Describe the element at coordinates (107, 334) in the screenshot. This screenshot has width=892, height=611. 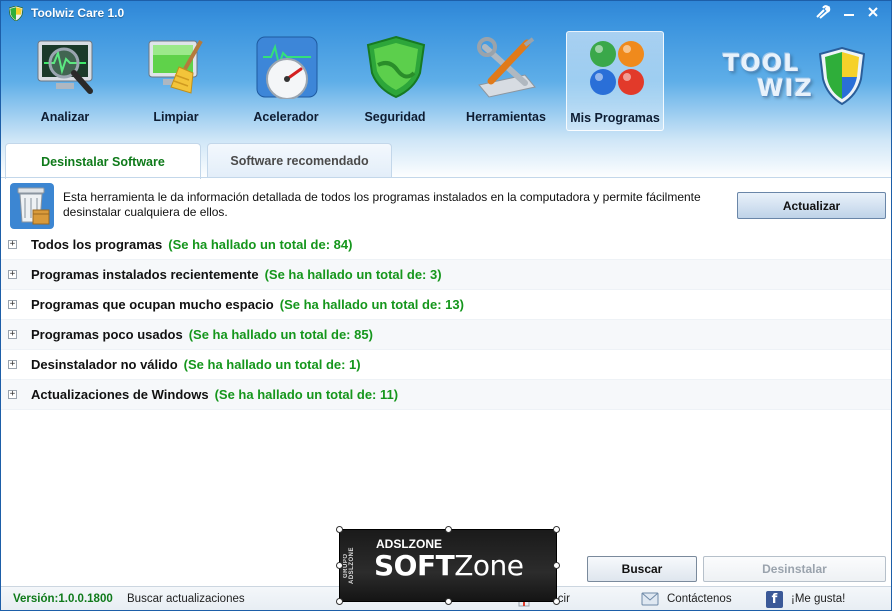
I see `category-title: Programas poco usados` at that location.